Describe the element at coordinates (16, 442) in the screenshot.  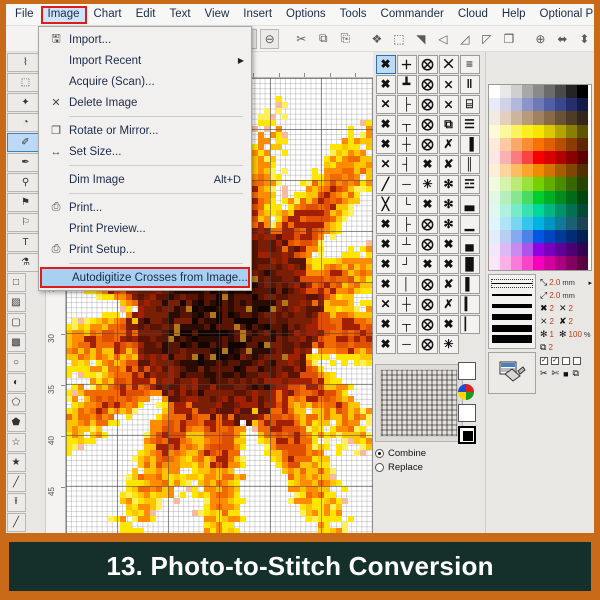
I see `star-icon: ☆` at that location.